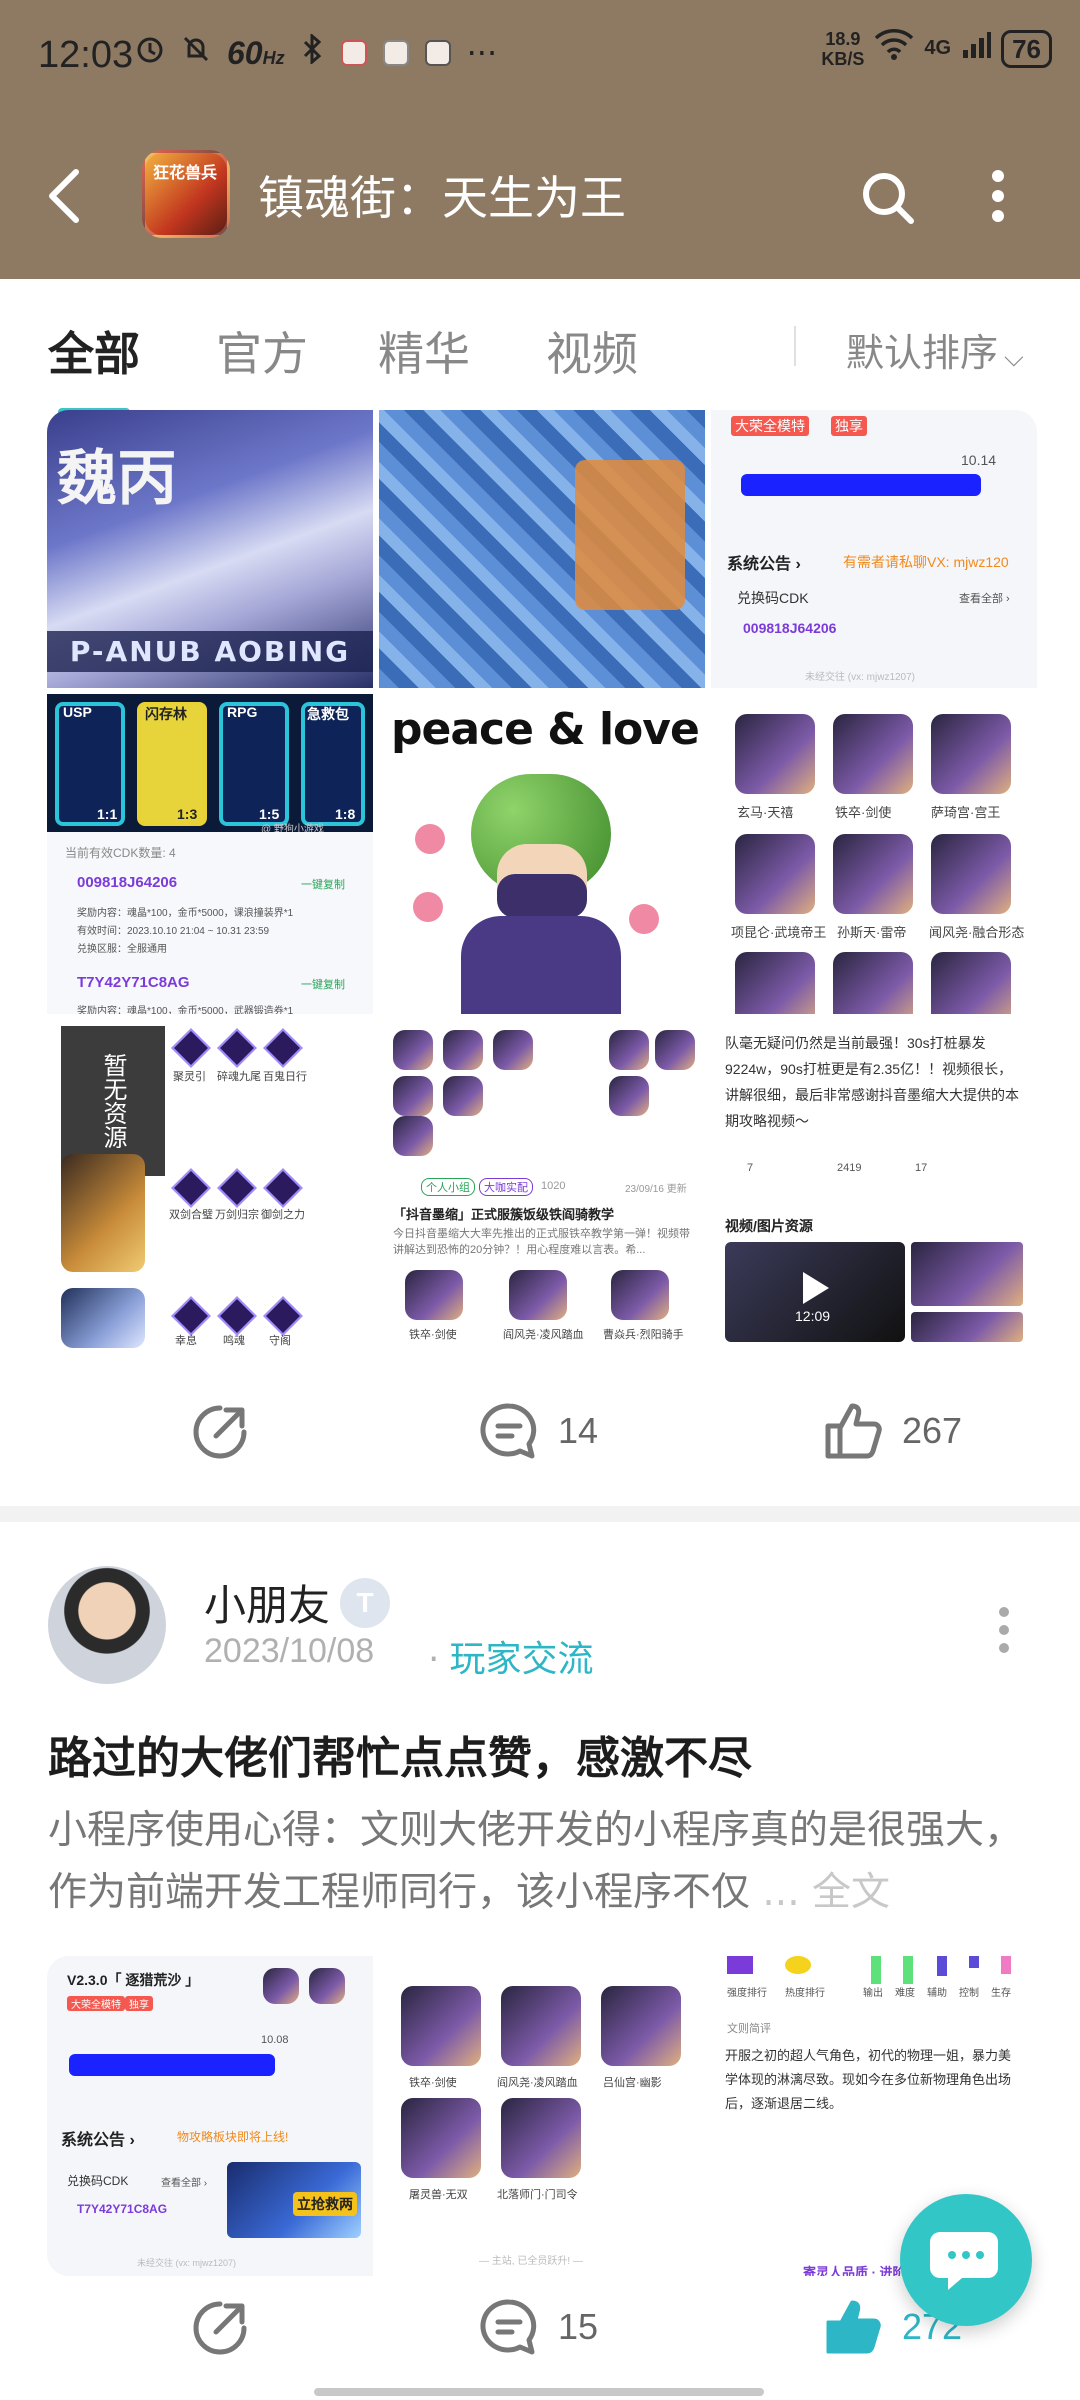 This screenshot has height=2400, width=1080. Describe the element at coordinates (187, 814) in the screenshot. I see `weapon-count: 1:3` at that location.